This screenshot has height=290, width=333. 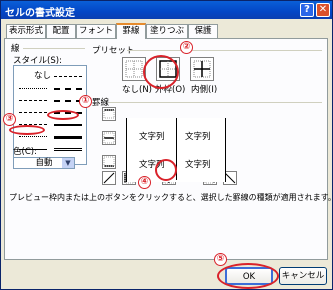 What do you see at coordinates (61, 31) in the screenshot?
I see `tab-alignment: 配置` at bounding box center [61, 31].